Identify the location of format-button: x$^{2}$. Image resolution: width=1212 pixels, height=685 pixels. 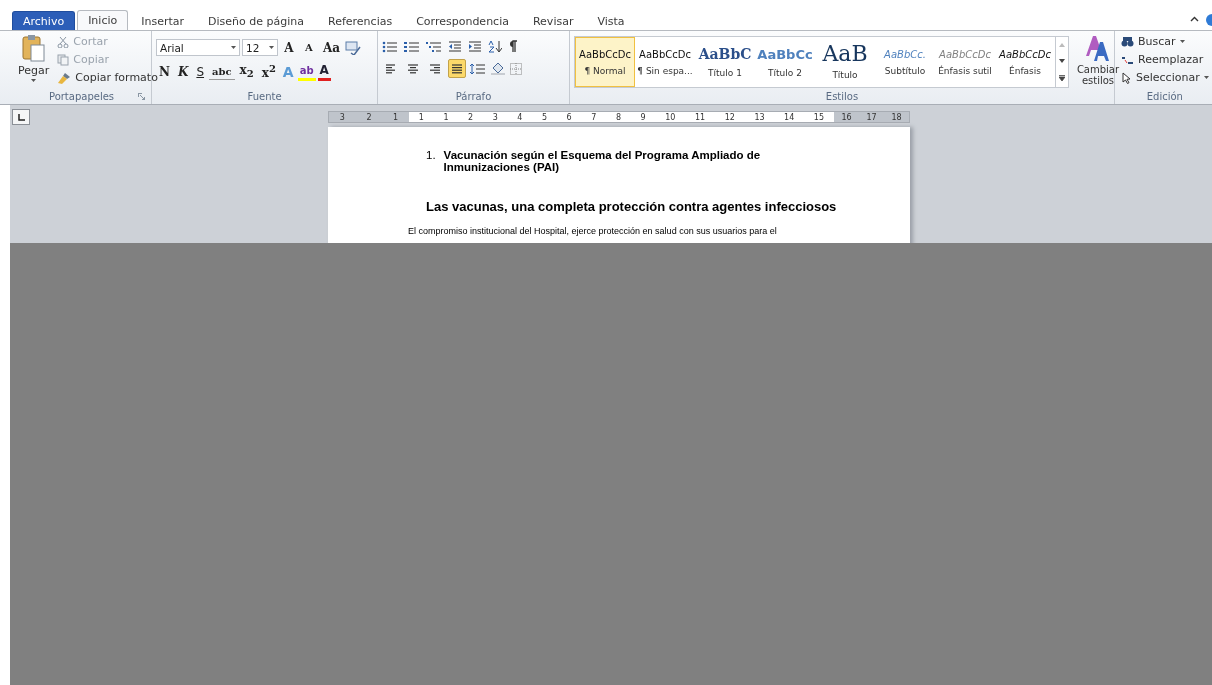
(268, 71).